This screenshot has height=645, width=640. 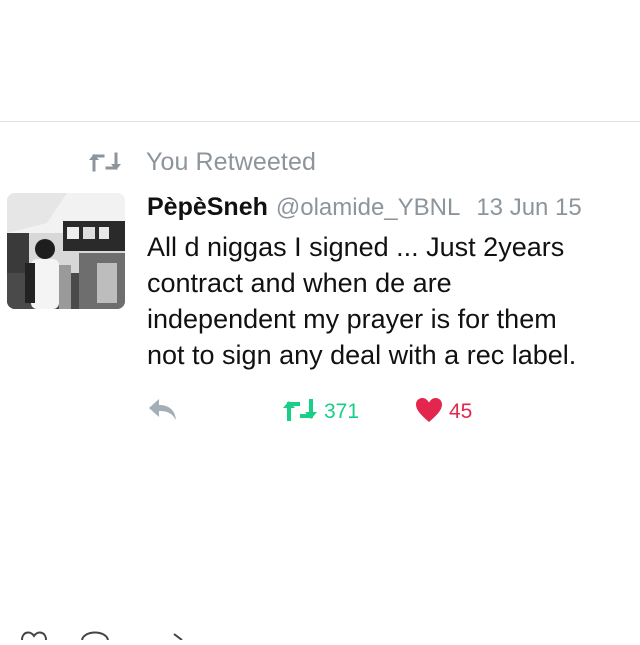 I want to click on user-handle: @olamide_YBNL, so click(x=368, y=208).